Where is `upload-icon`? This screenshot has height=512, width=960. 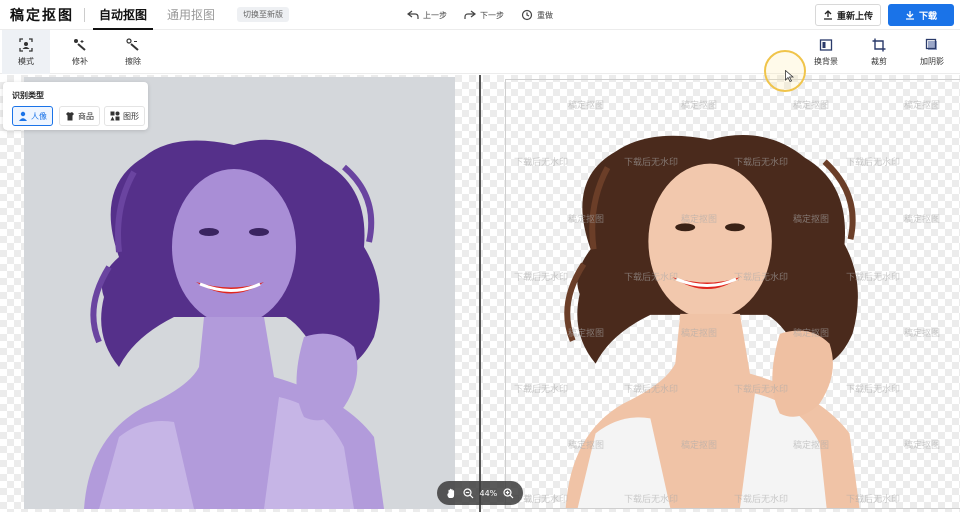 upload-icon is located at coordinates (827, 15).